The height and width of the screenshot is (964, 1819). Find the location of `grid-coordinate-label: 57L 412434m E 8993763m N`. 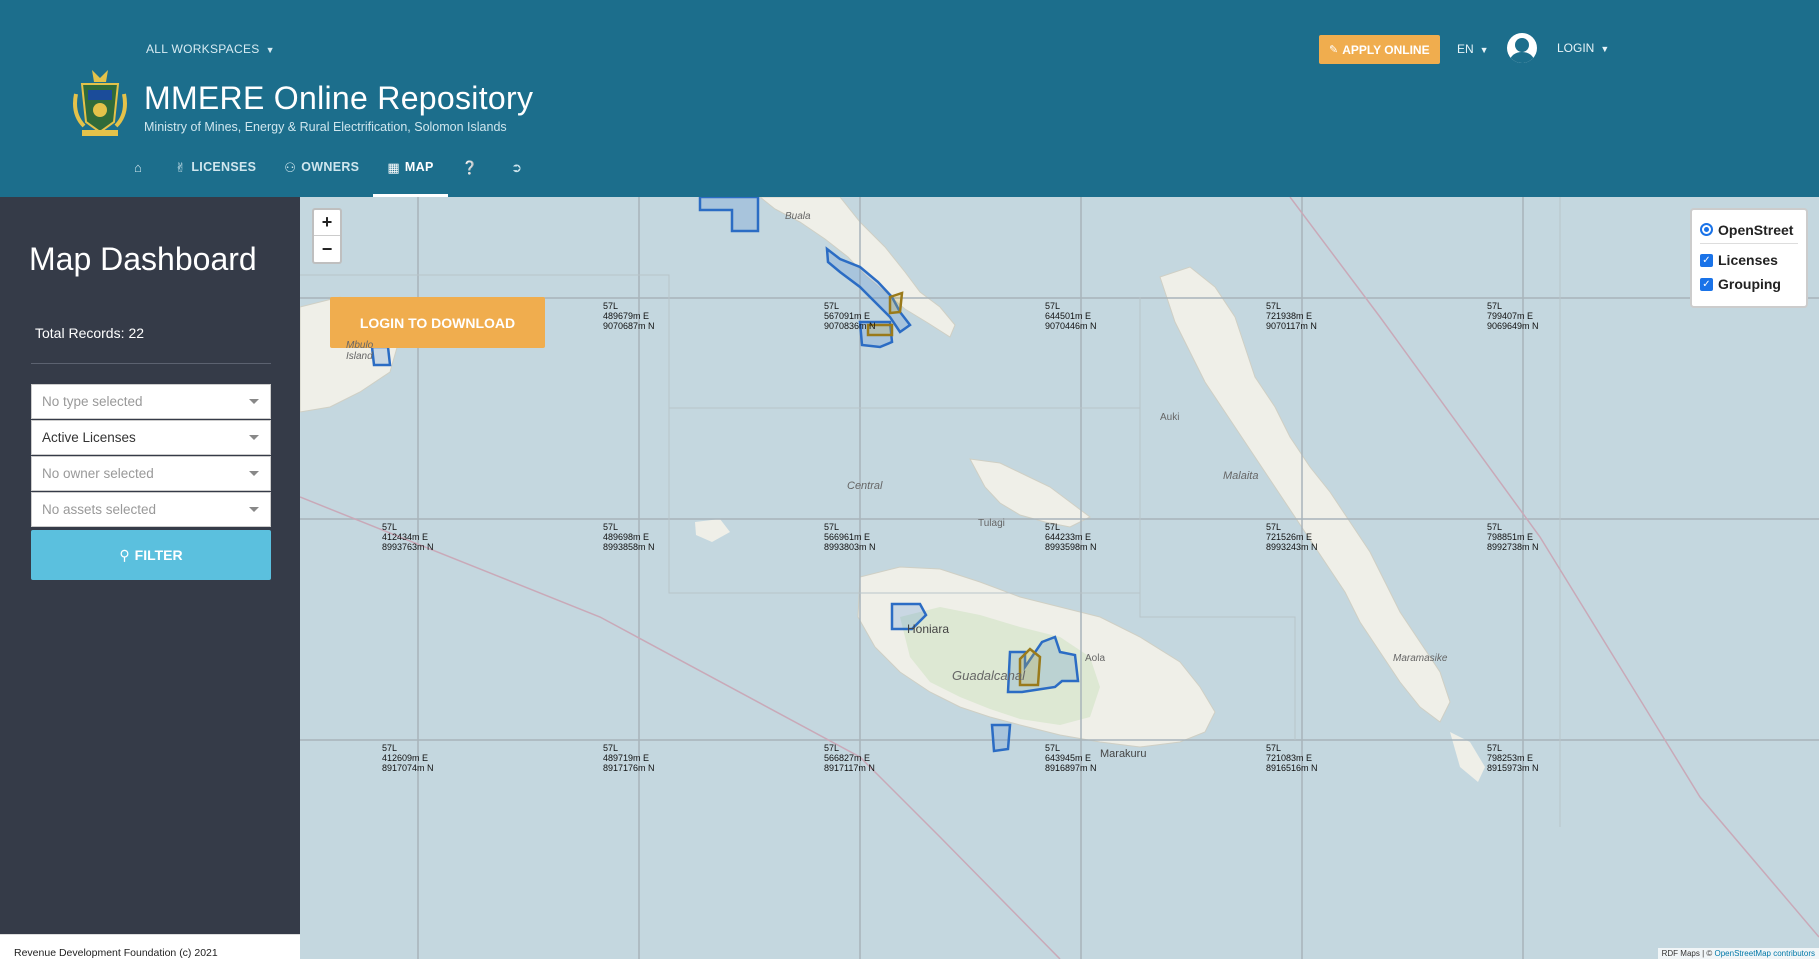

grid-coordinate-label: 57L 412434m E 8993763m N is located at coordinates (408, 537).